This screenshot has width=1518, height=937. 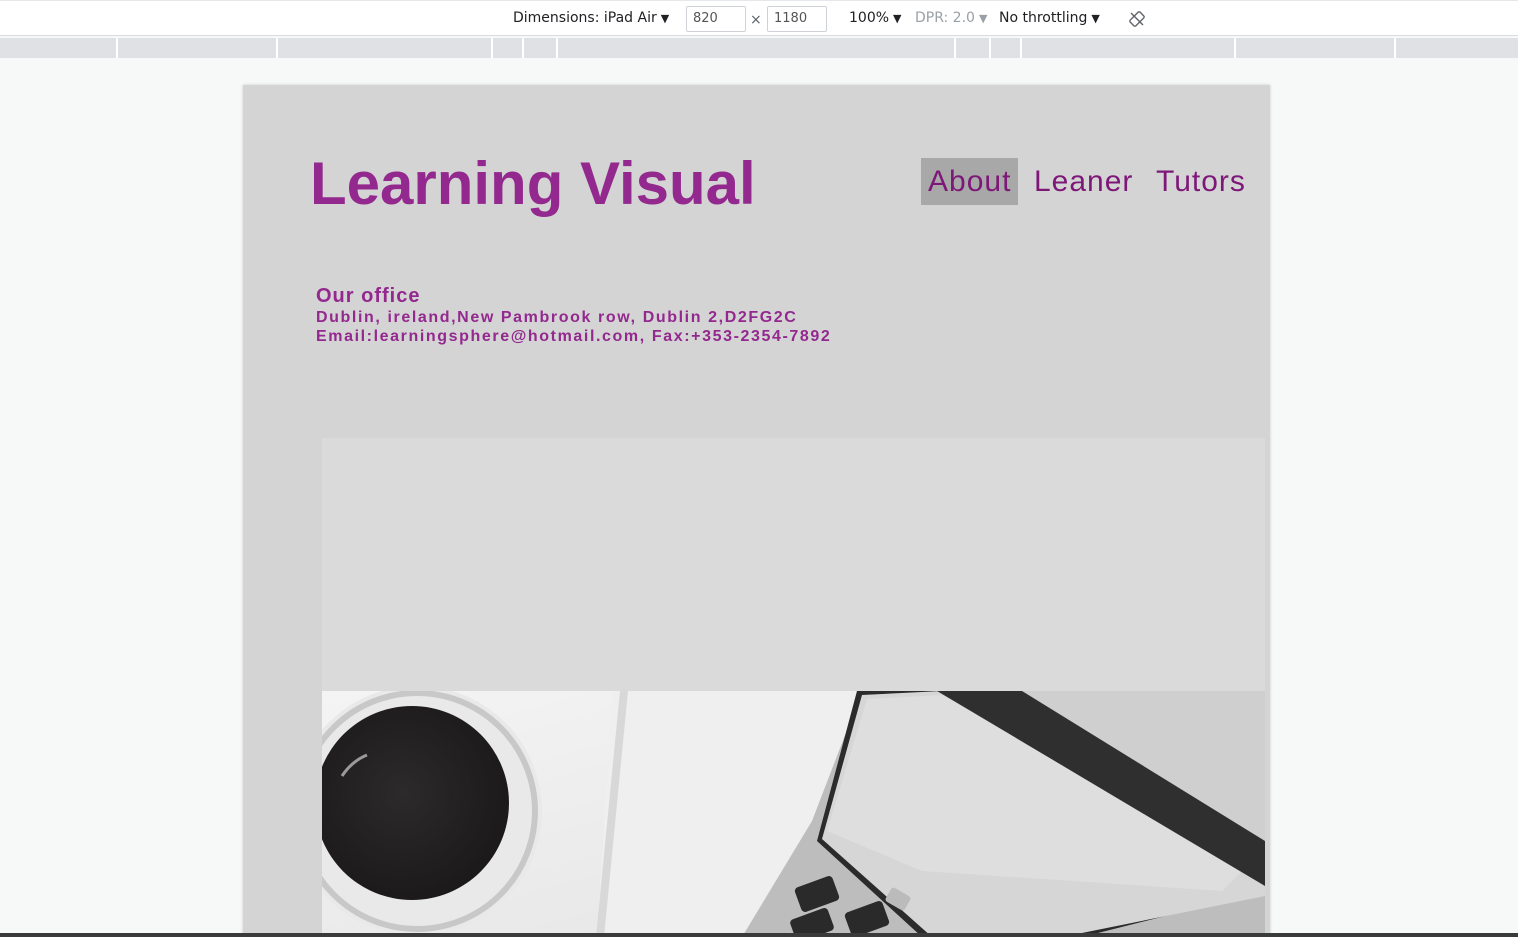 What do you see at coordinates (759, 935) in the screenshot?
I see `window-bottom-edge` at bounding box center [759, 935].